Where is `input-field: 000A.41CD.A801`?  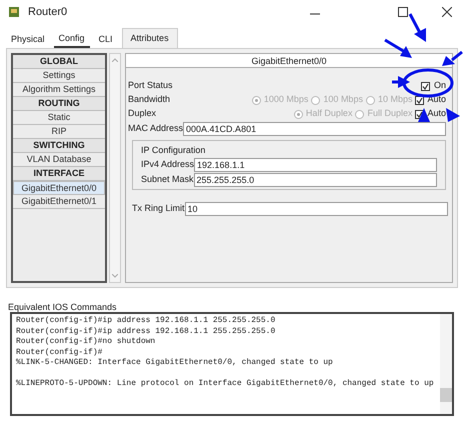 input-field: 000A.41CD.A801 is located at coordinates (314, 129).